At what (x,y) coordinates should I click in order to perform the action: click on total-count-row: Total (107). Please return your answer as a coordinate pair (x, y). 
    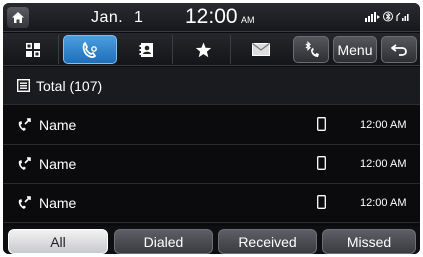
    Looking at the image, I should click on (211, 86).